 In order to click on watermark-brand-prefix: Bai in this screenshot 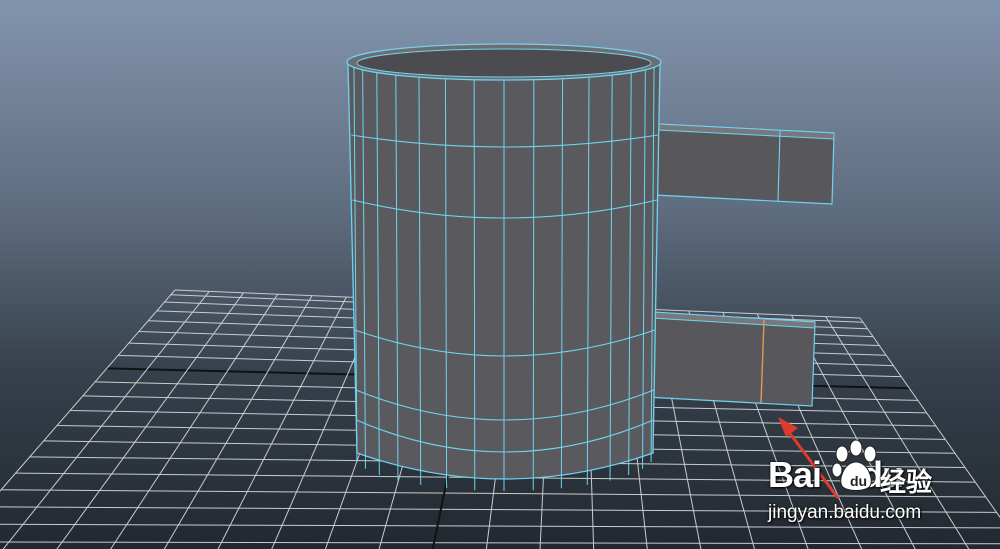, I will do `click(795, 474)`.